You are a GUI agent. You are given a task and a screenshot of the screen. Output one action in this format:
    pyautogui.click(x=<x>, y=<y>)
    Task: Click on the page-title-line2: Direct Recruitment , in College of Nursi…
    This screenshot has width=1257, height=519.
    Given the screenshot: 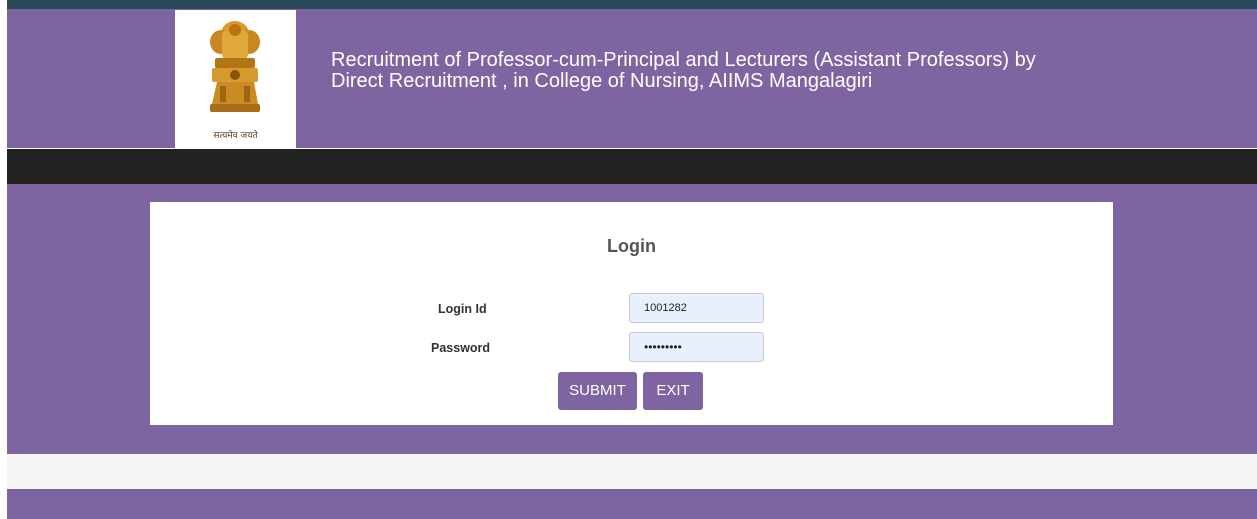 What is the action you would take?
    pyautogui.click(x=602, y=81)
    